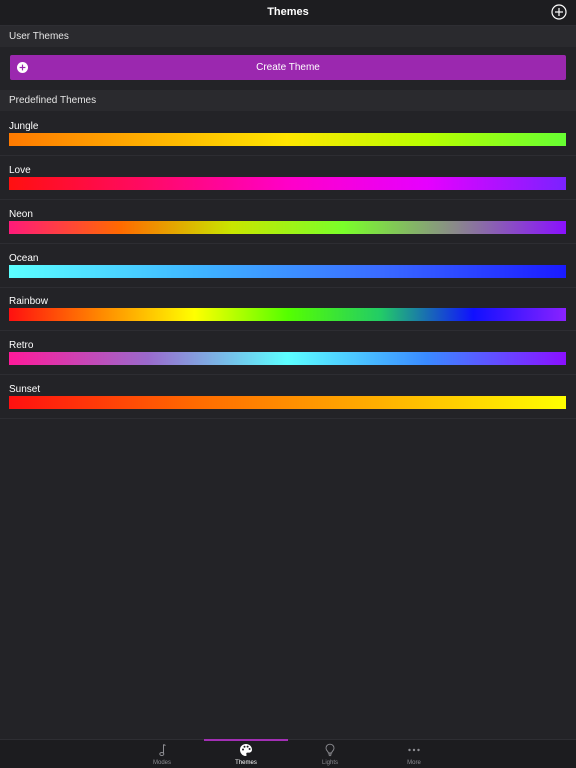  Describe the element at coordinates (246, 740) in the screenshot. I see `active-tab-indicator` at that location.